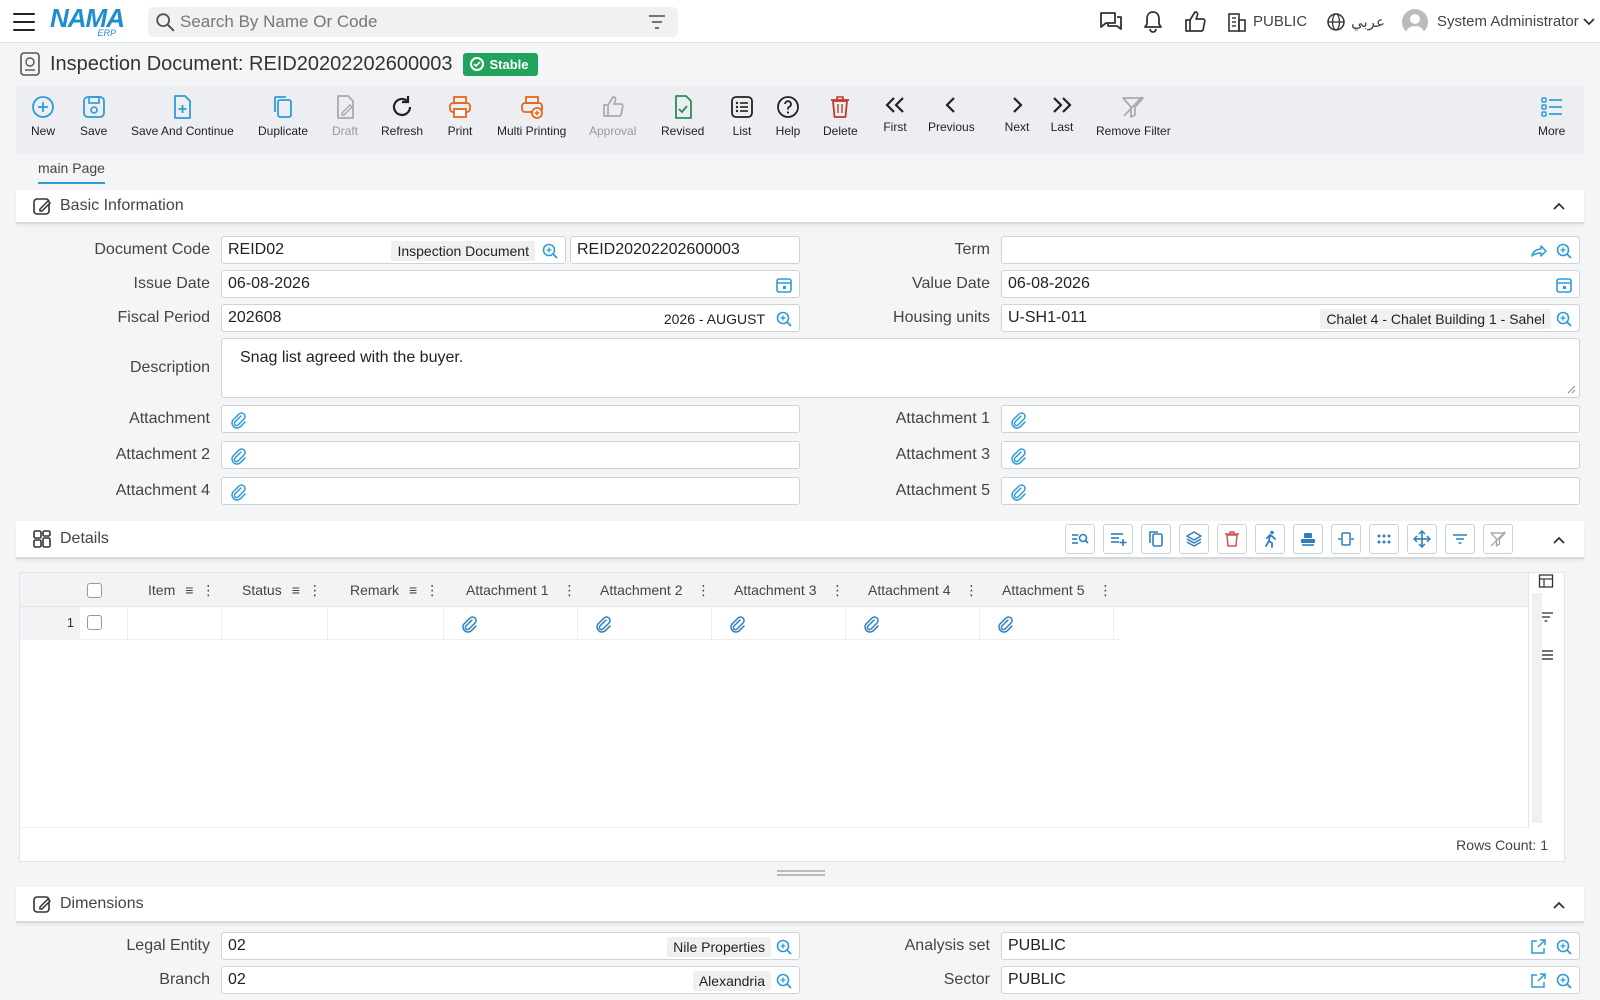 This screenshot has width=1600, height=1000. Describe the element at coordinates (655, 590) in the screenshot. I see `column-attachment-2: Attachment 2 ⋮` at that location.